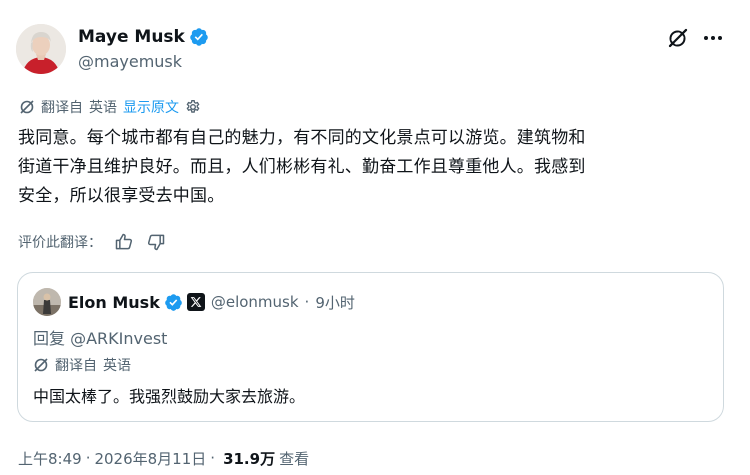 Image resolution: width=750 pixels, height=475 pixels. I want to click on rate-translation: 评价此翻译：, so click(92, 242).